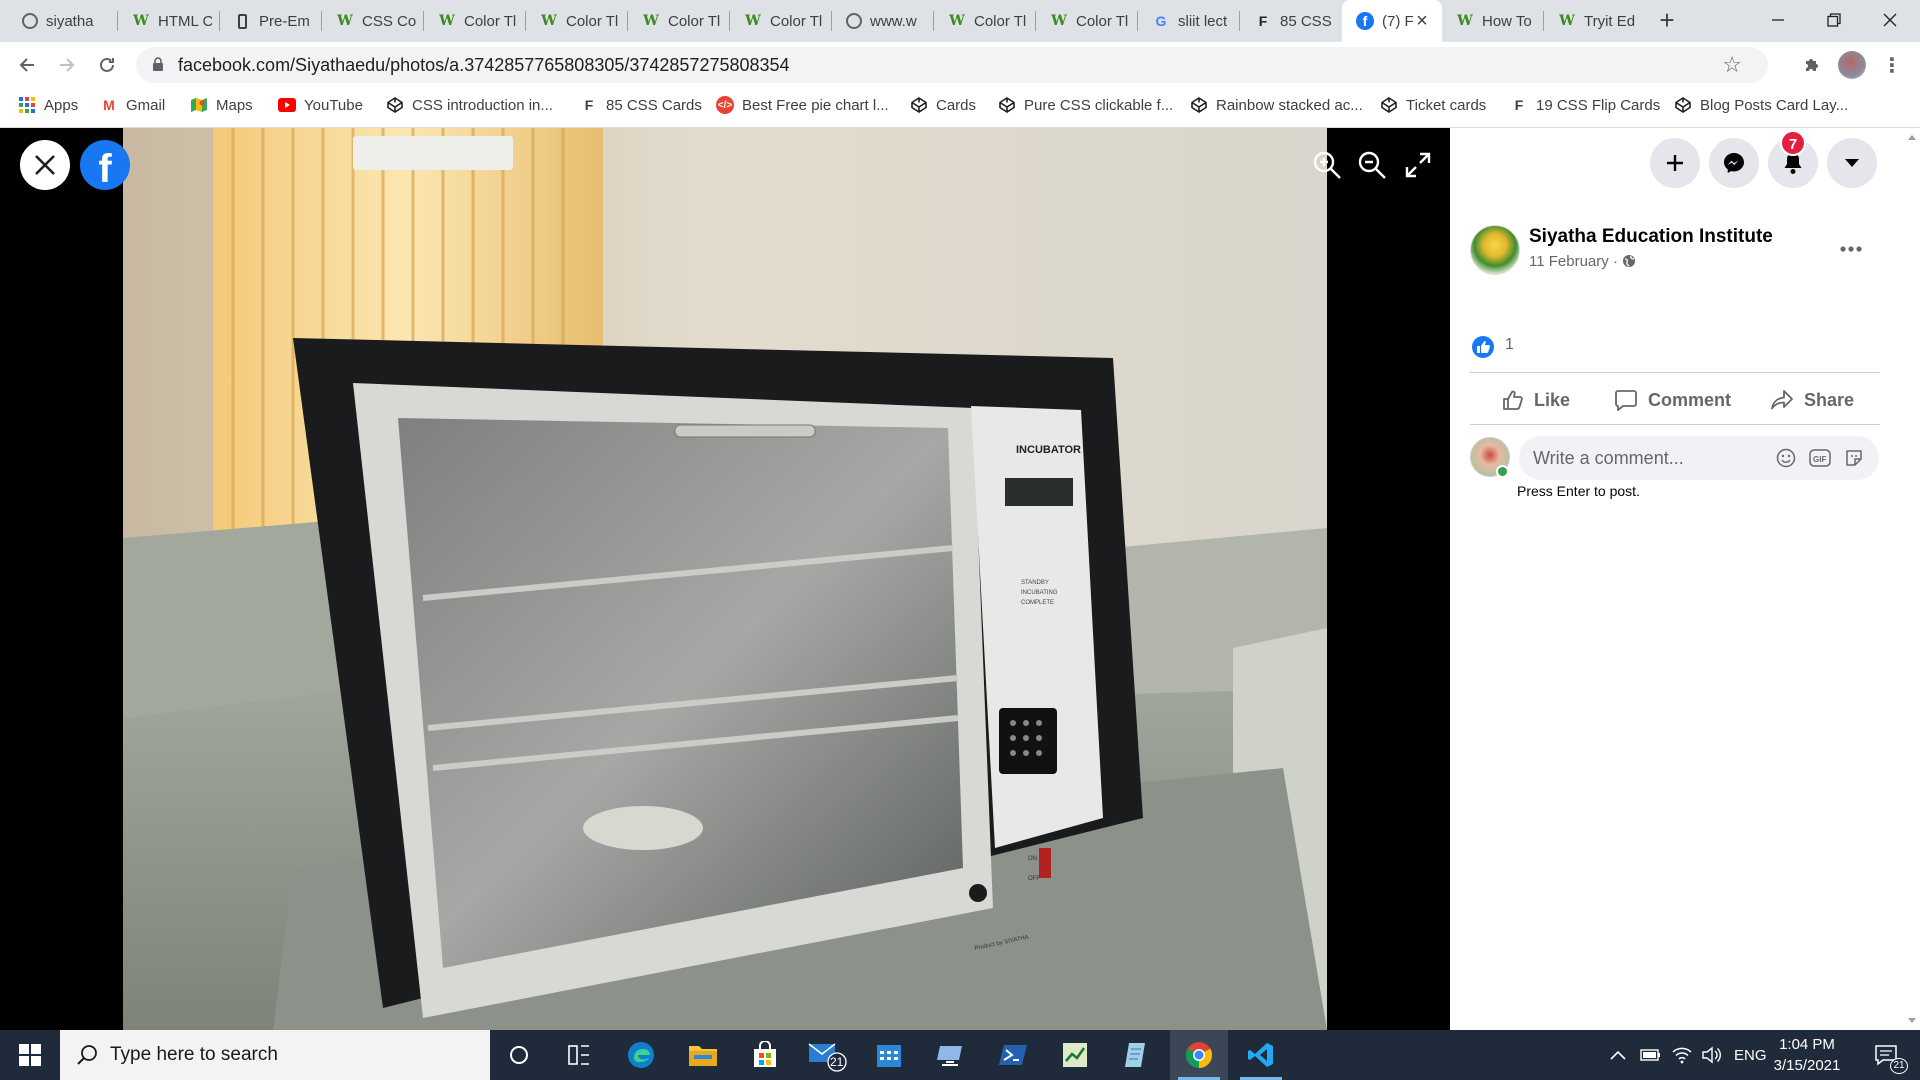 This screenshot has width=1920, height=1080. I want to click on page-avatar, so click(1495, 250).